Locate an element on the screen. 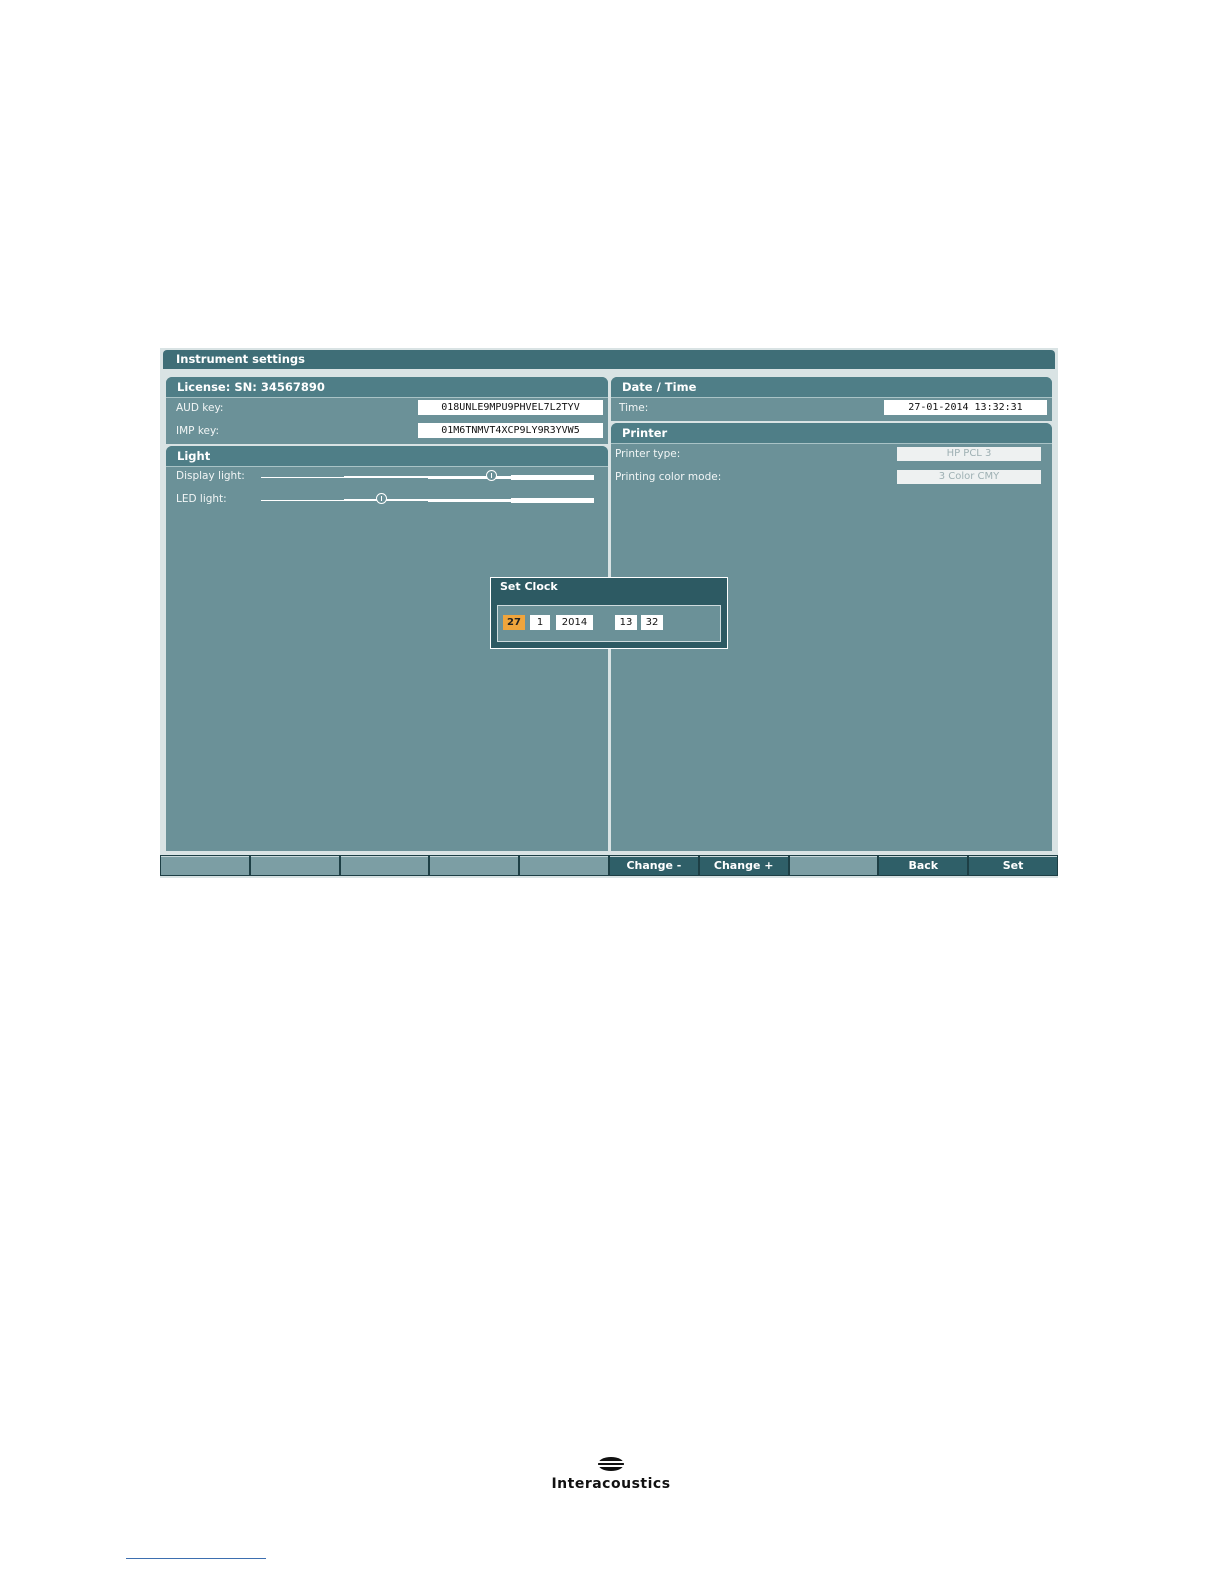 The height and width of the screenshot is (1584, 1224). clock-hour-field: 13 is located at coordinates (626, 622).